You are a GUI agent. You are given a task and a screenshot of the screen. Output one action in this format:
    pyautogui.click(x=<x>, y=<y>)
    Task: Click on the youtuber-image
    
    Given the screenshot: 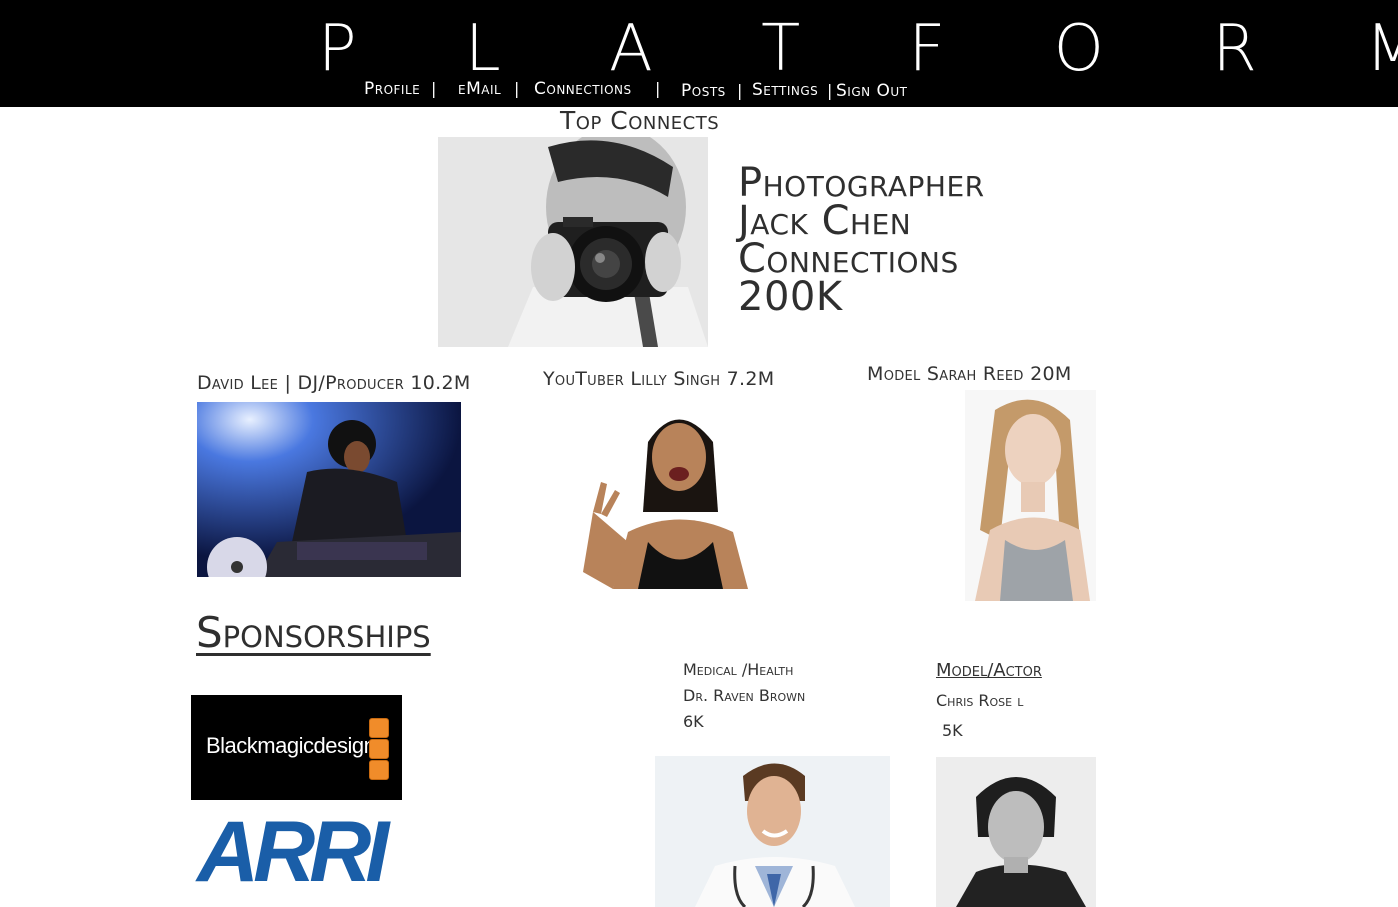 What is the action you would take?
    pyautogui.click(x=678, y=495)
    